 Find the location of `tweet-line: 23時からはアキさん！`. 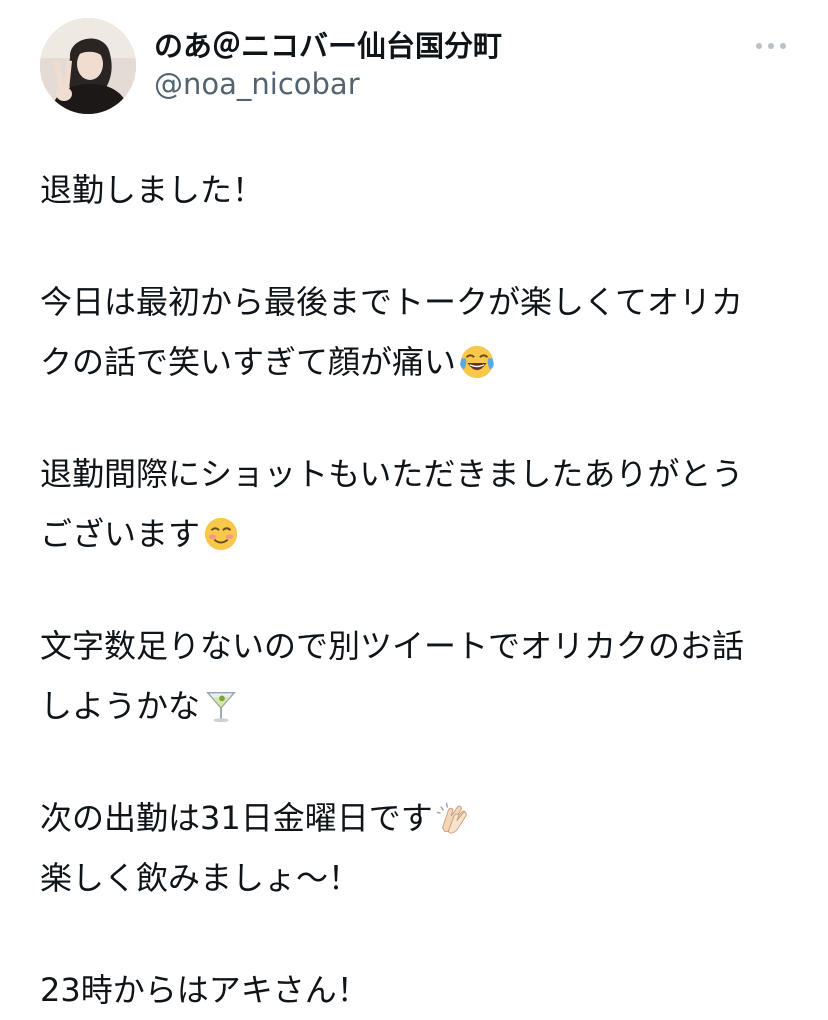

tweet-line: 23時からはアキさん！ is located at coordinates (420, 990).